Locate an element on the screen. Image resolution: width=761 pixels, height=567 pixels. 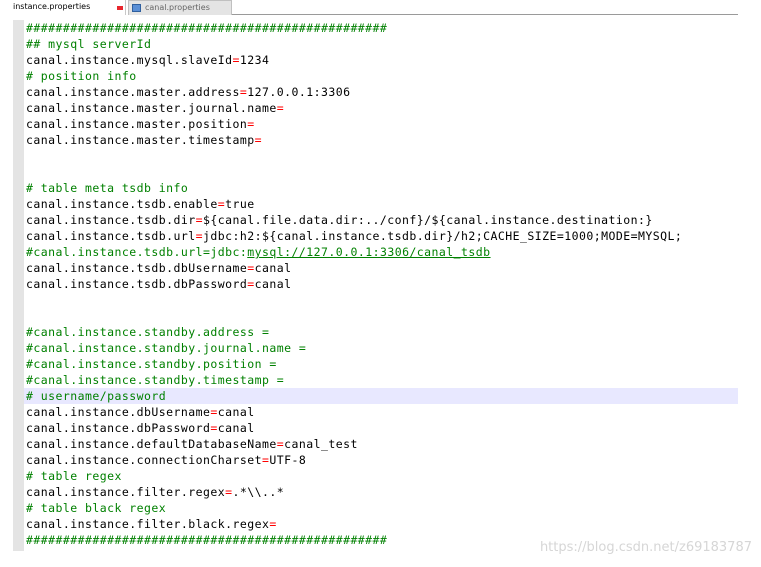
file-icon is located at coordinates (136, 8).